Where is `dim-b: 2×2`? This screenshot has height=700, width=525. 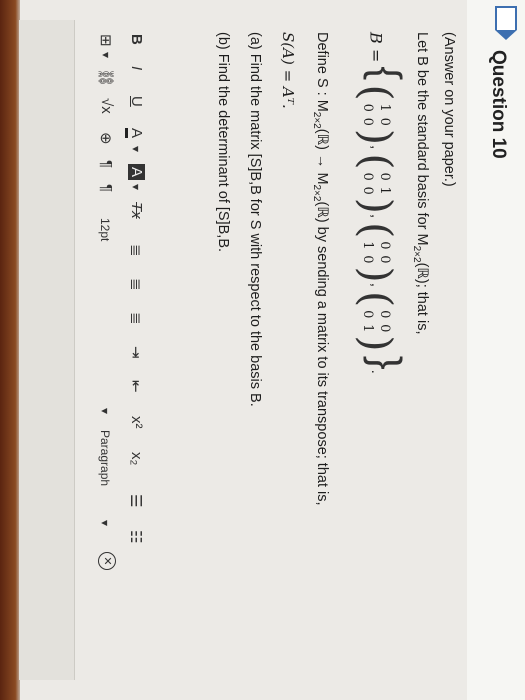
dim-b: 2×2 is located at coordinates (317, 193).